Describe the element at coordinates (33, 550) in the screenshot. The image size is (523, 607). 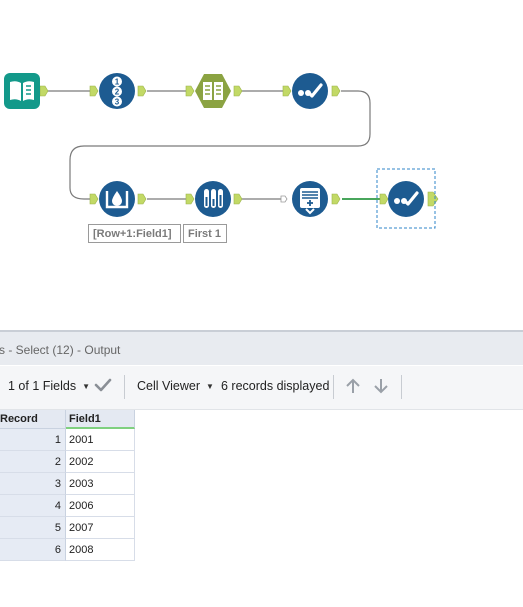
I see `row-number-cell: 6` at that location.